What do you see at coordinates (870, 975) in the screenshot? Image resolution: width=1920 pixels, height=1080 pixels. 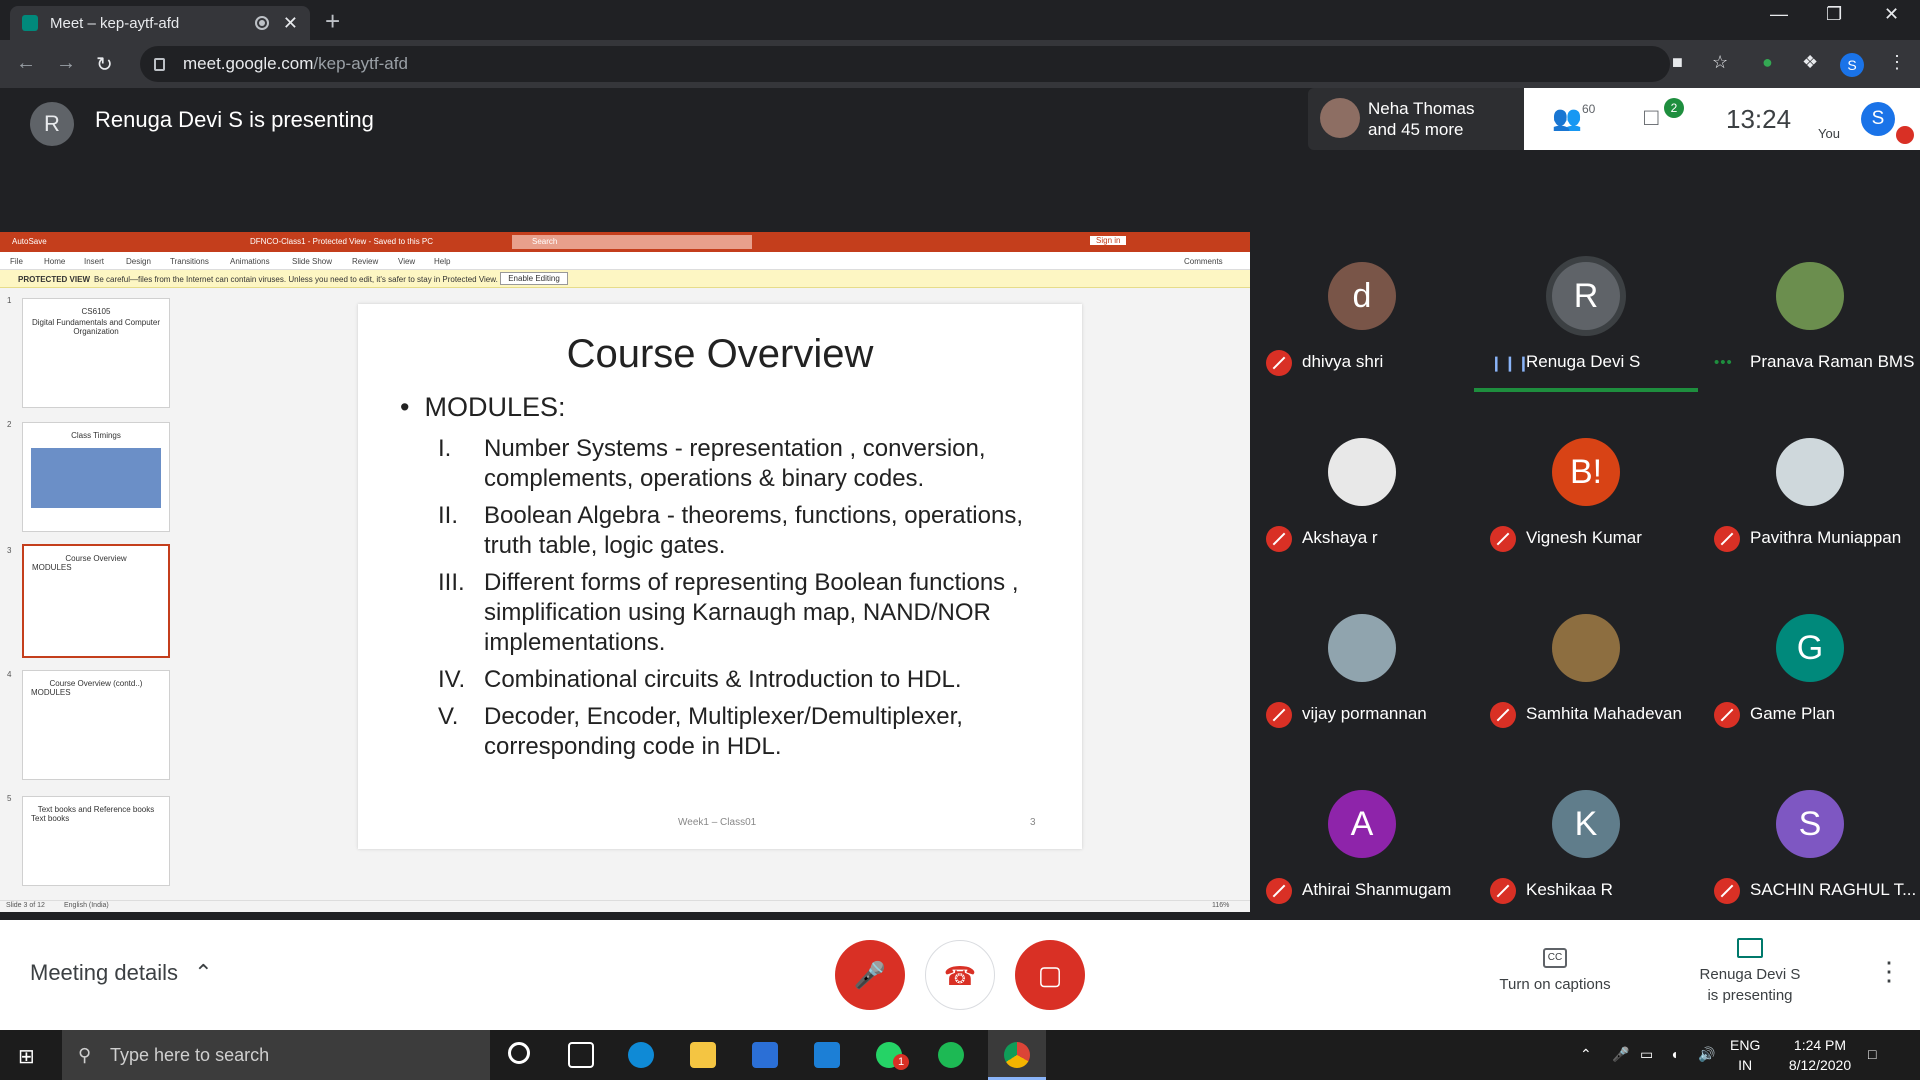 I see `mic-off-button: 🎤` at bounding box center [870, 975].